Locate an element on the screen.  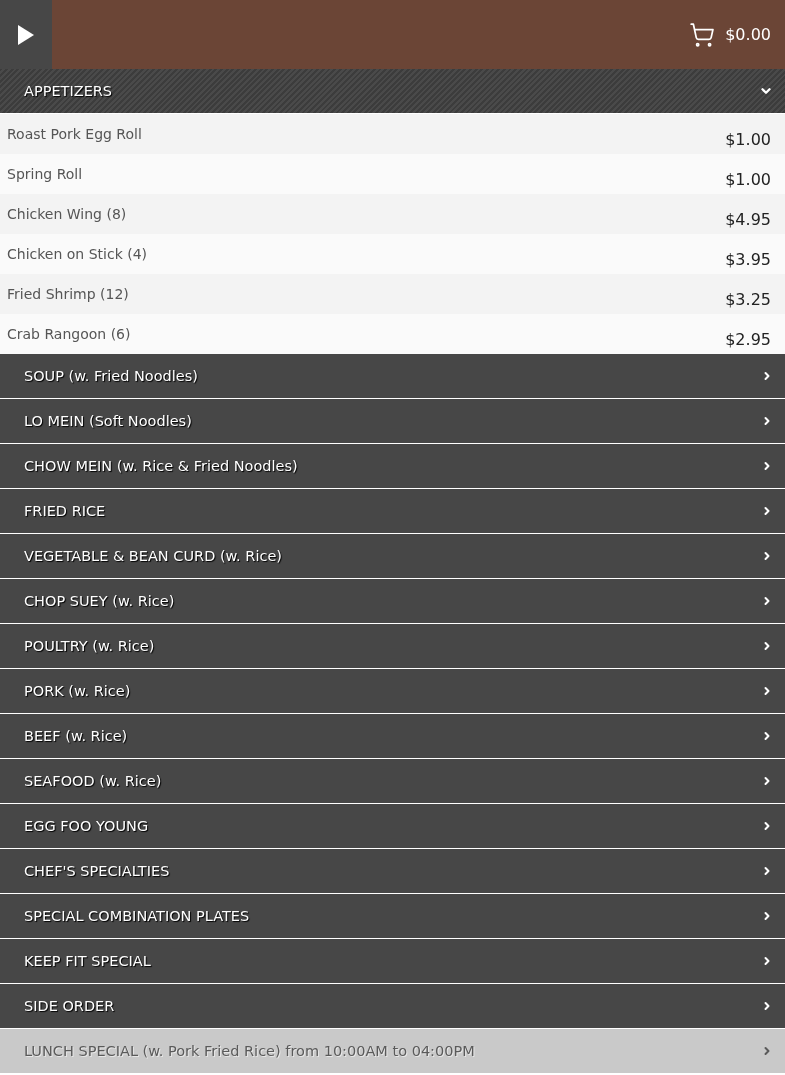
category-header: VEGETABLE & BEAN CURD (w. Rice) is located at coordinates (392, 556).